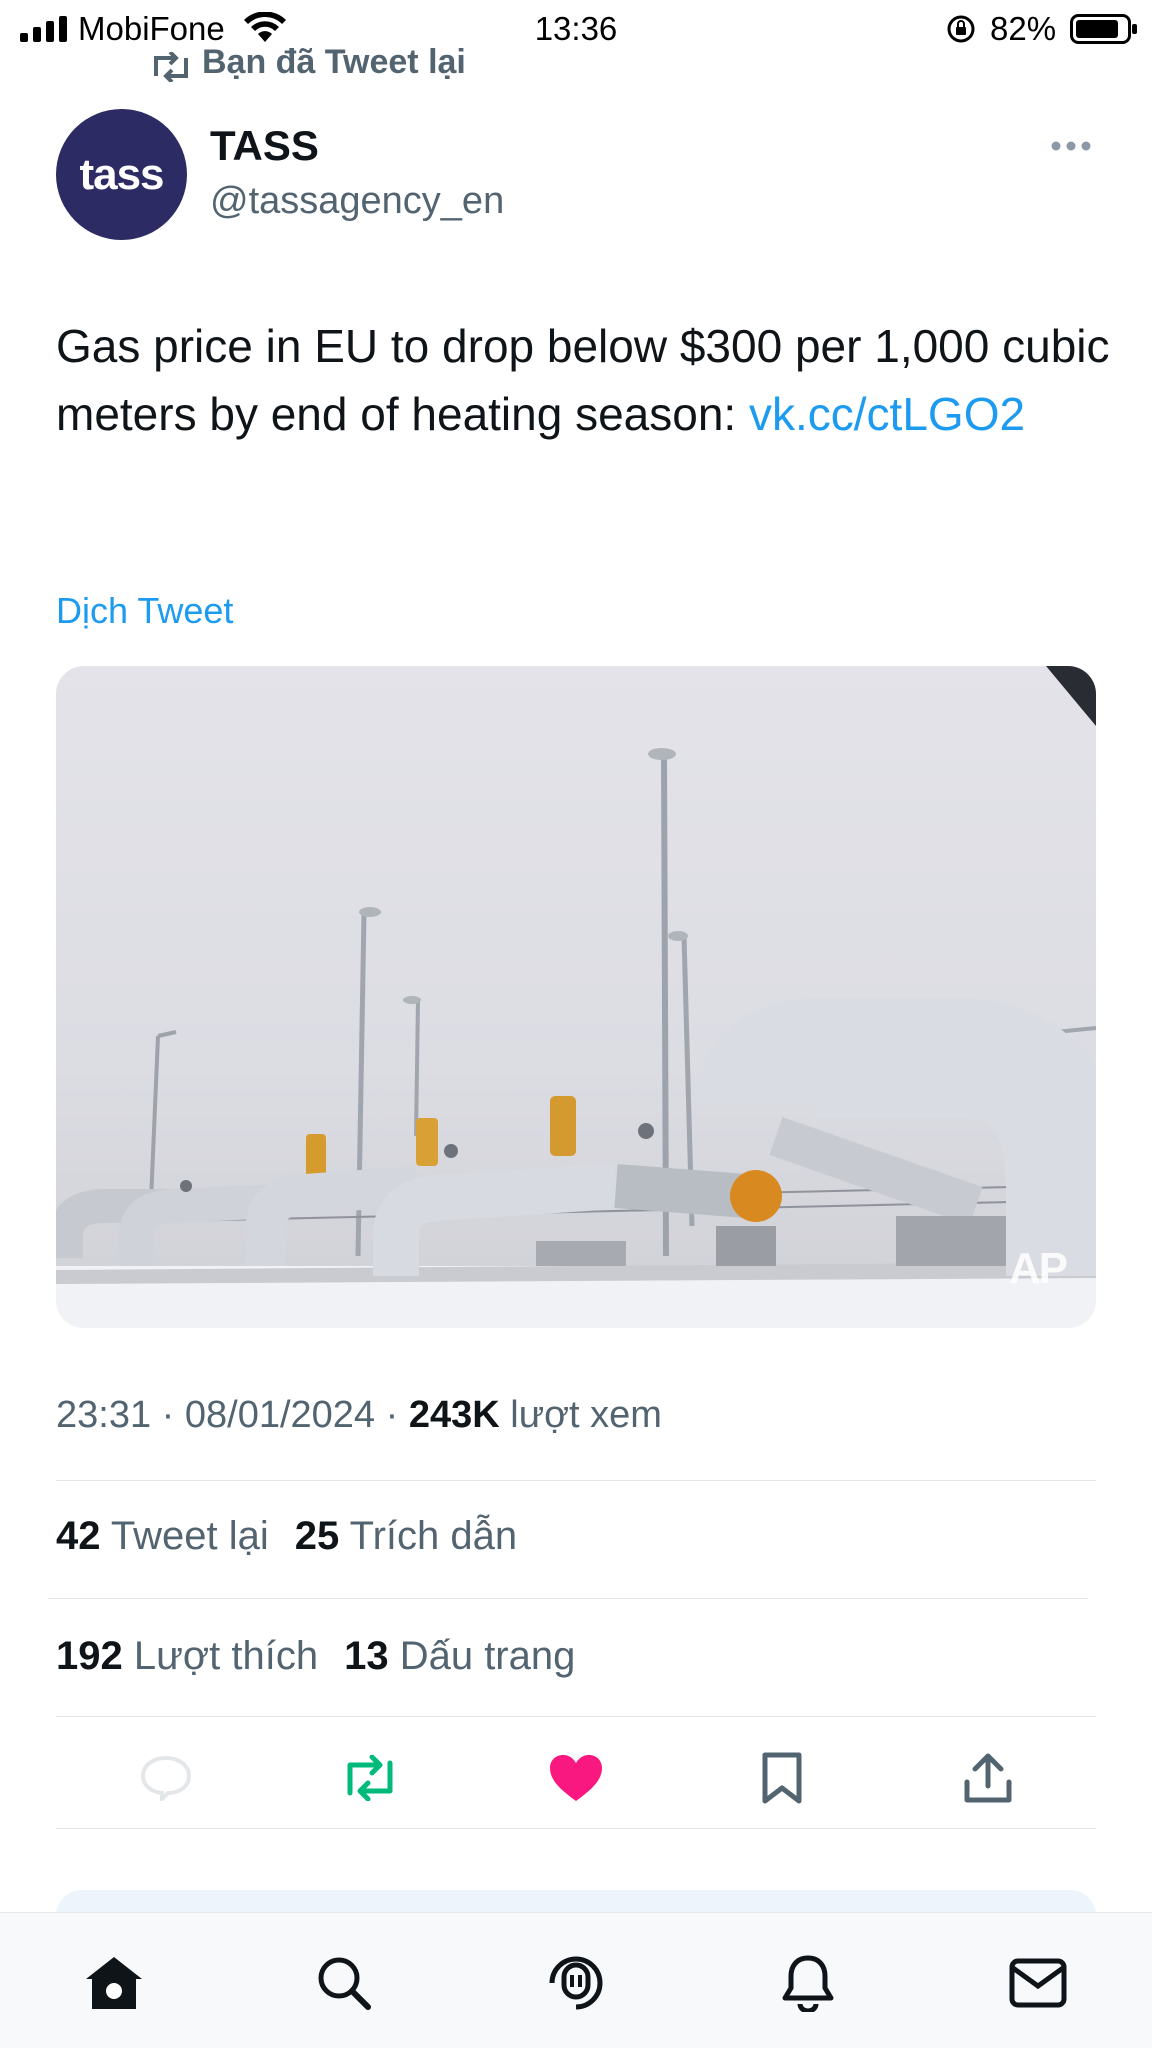  What do you see at coordinates (189, 1536) in the screenshot?
I see `retweets-label: Tweet lại` at bounding box center [189, 1536].